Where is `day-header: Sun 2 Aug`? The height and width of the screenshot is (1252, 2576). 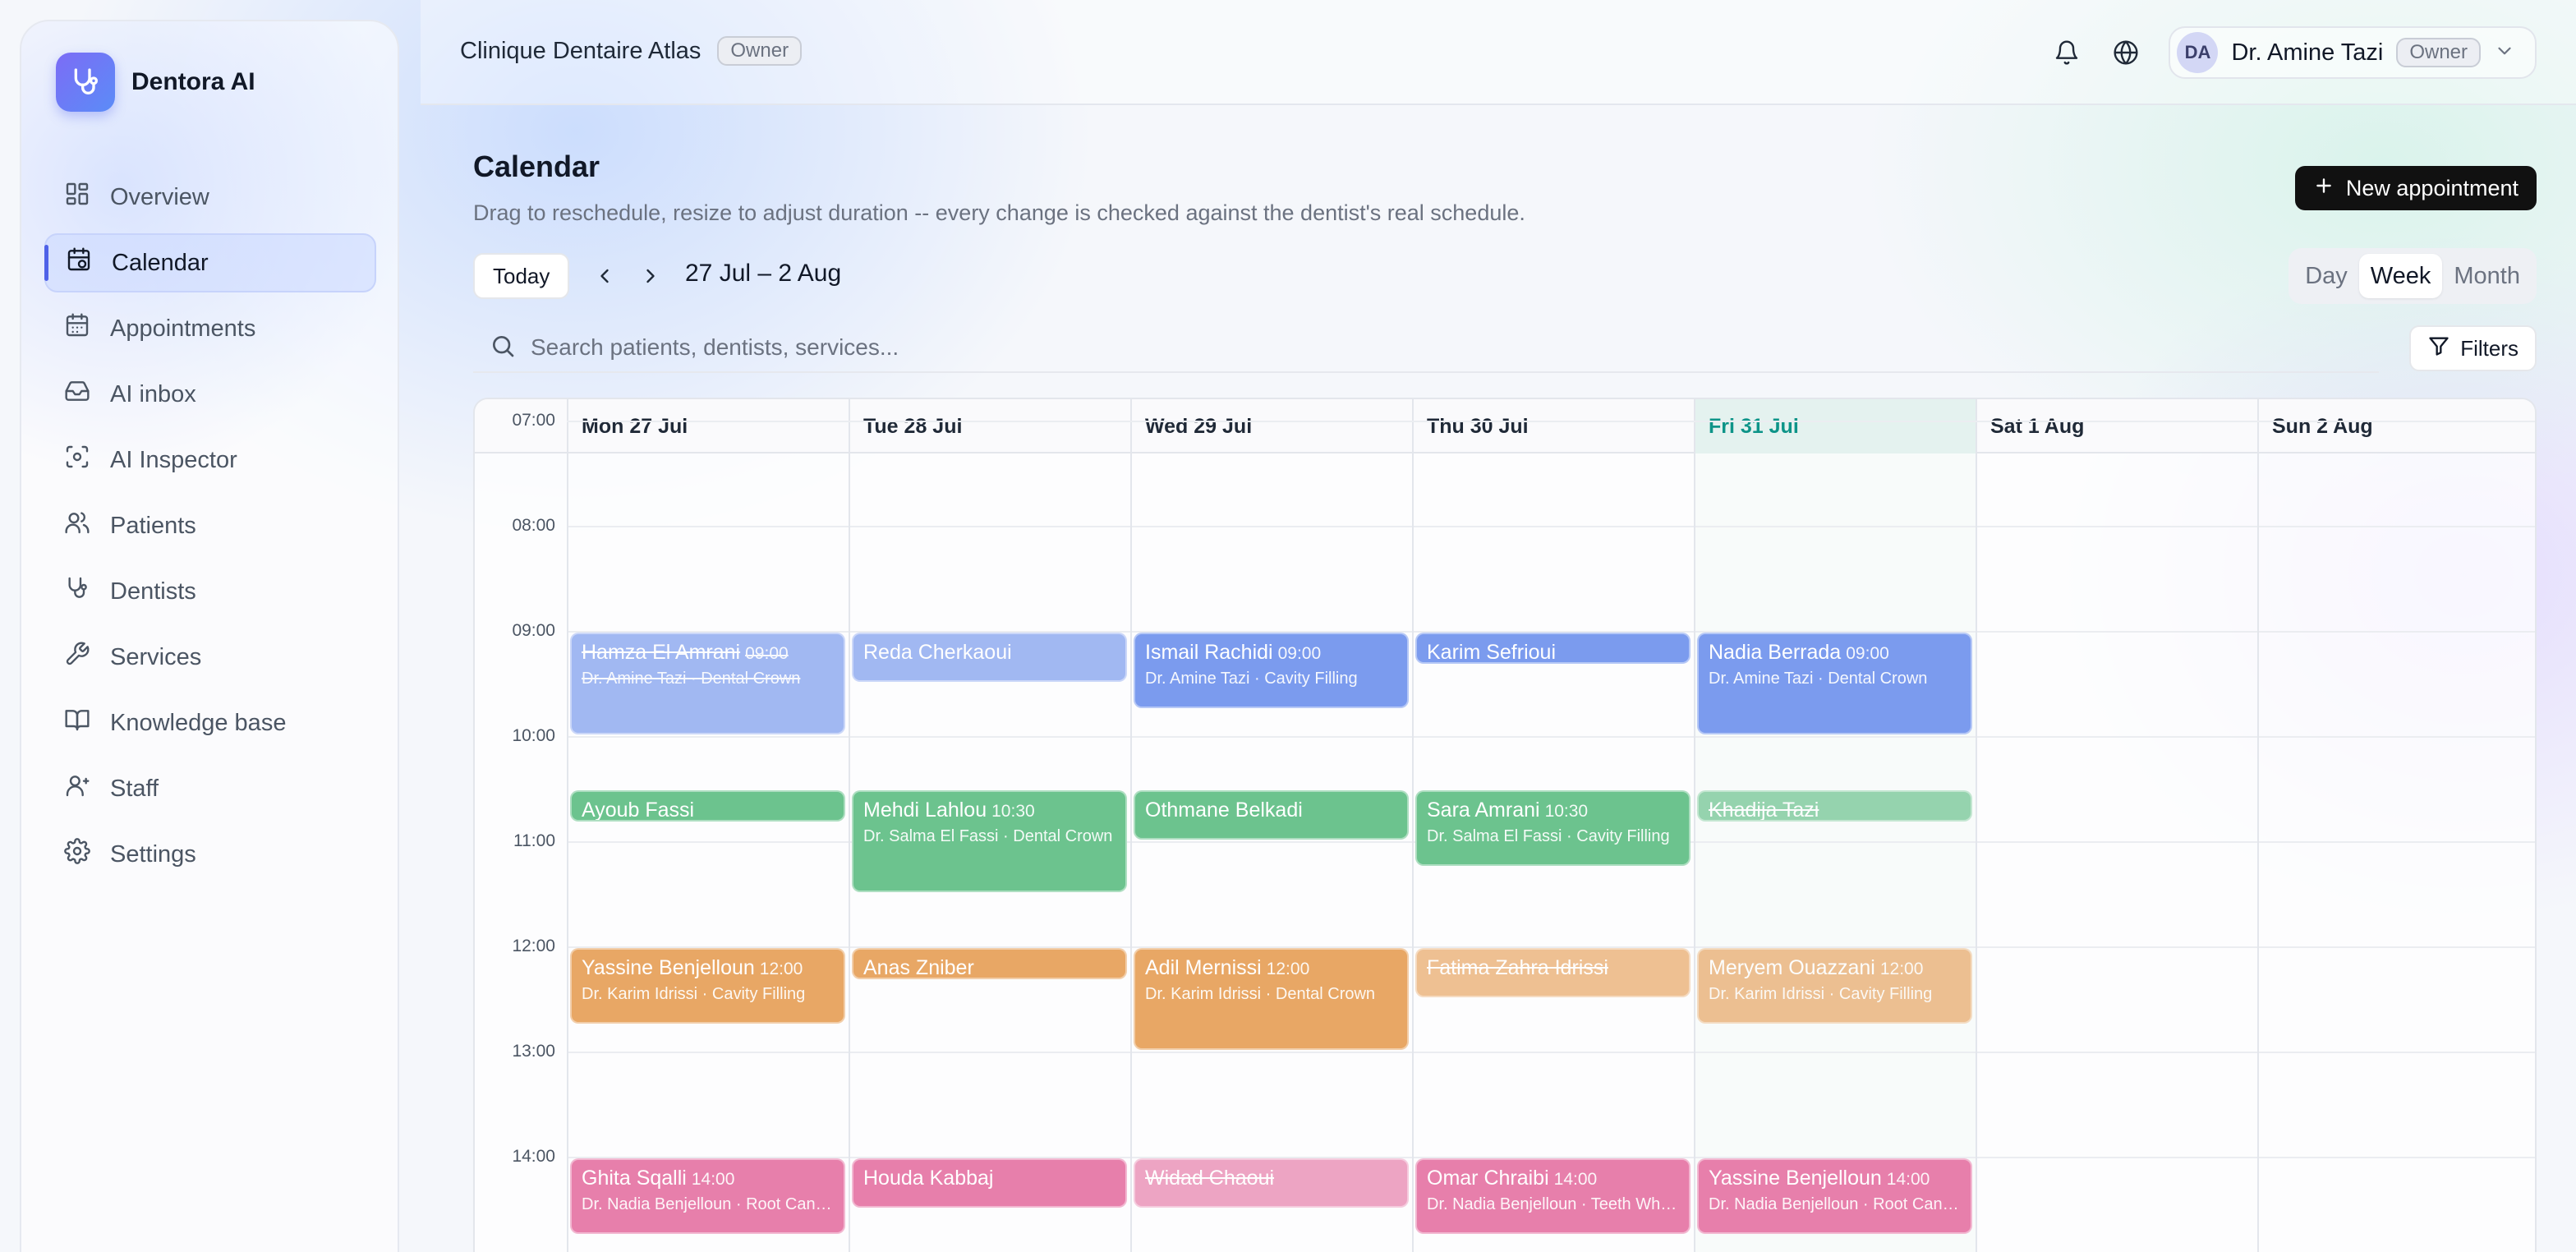 day-header: Sun 2 Aug is located at coordinates (2396, 426).